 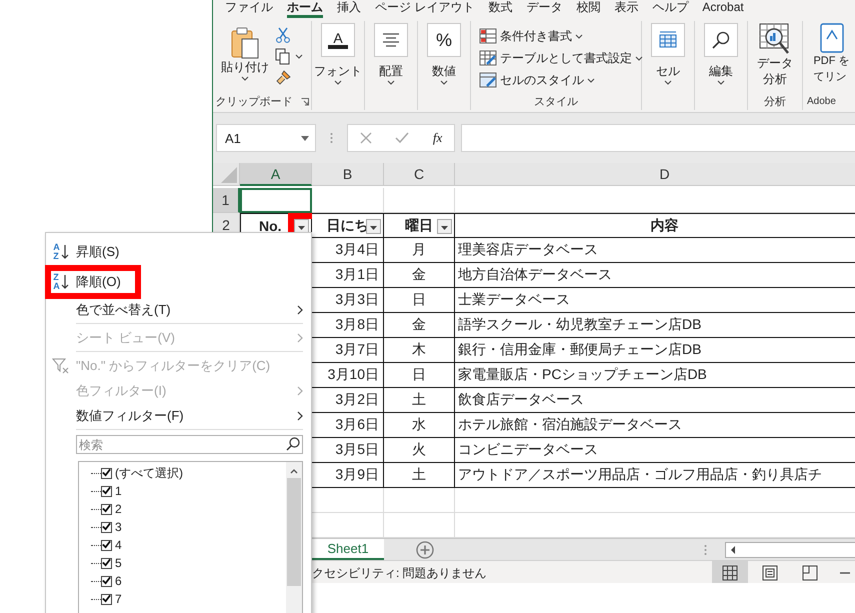 I want to click on ribbon-tab: ページ レイアウト, so click(x=424, y=9).